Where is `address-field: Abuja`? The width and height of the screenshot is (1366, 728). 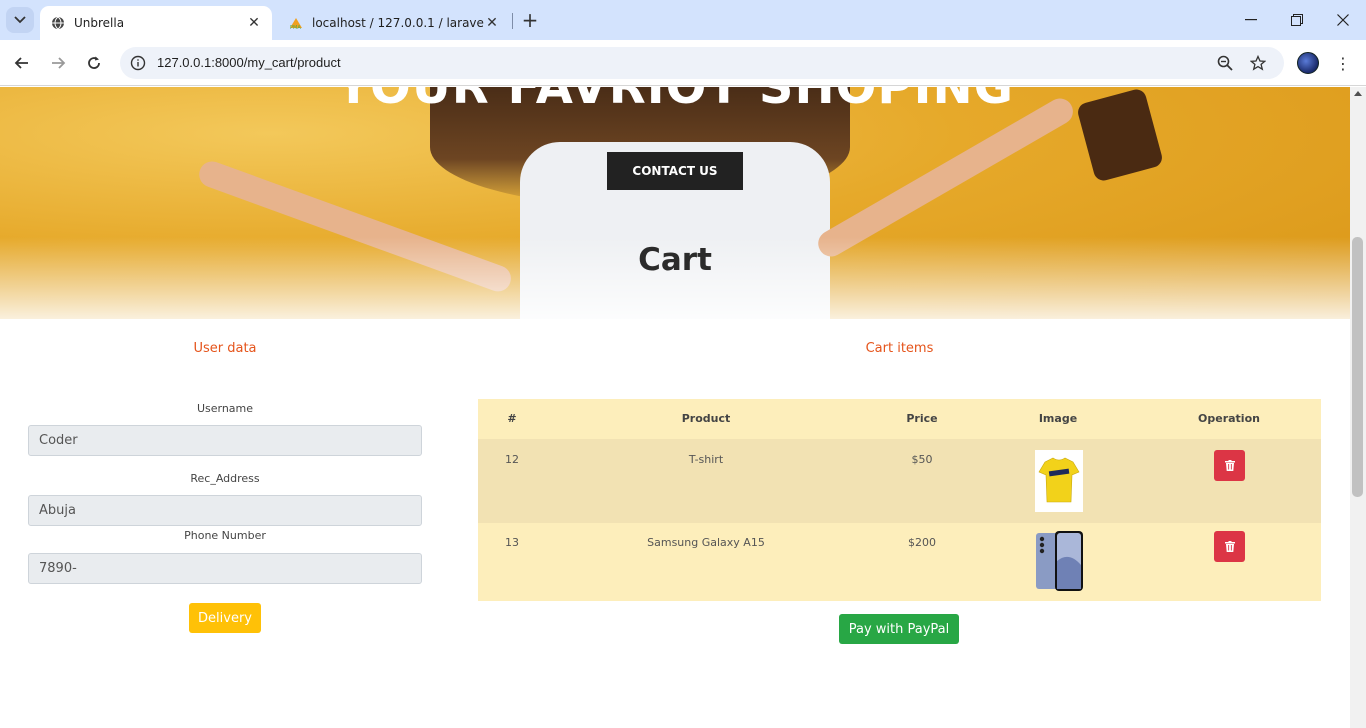 address-field: Abuja is located at coordinates (225, 510).